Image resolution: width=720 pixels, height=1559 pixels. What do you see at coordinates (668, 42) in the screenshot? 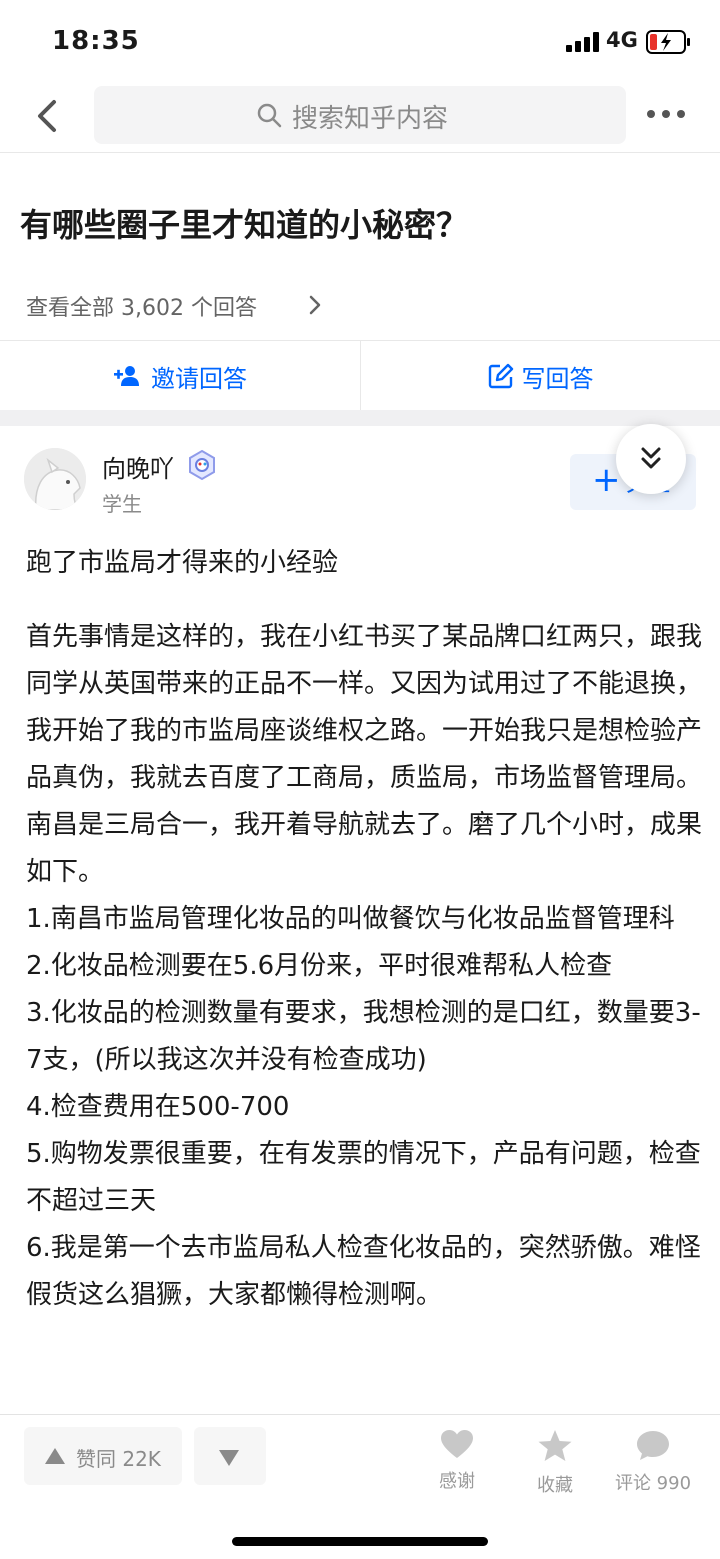
I see `battery-icon` at bounding box center [668, 42].